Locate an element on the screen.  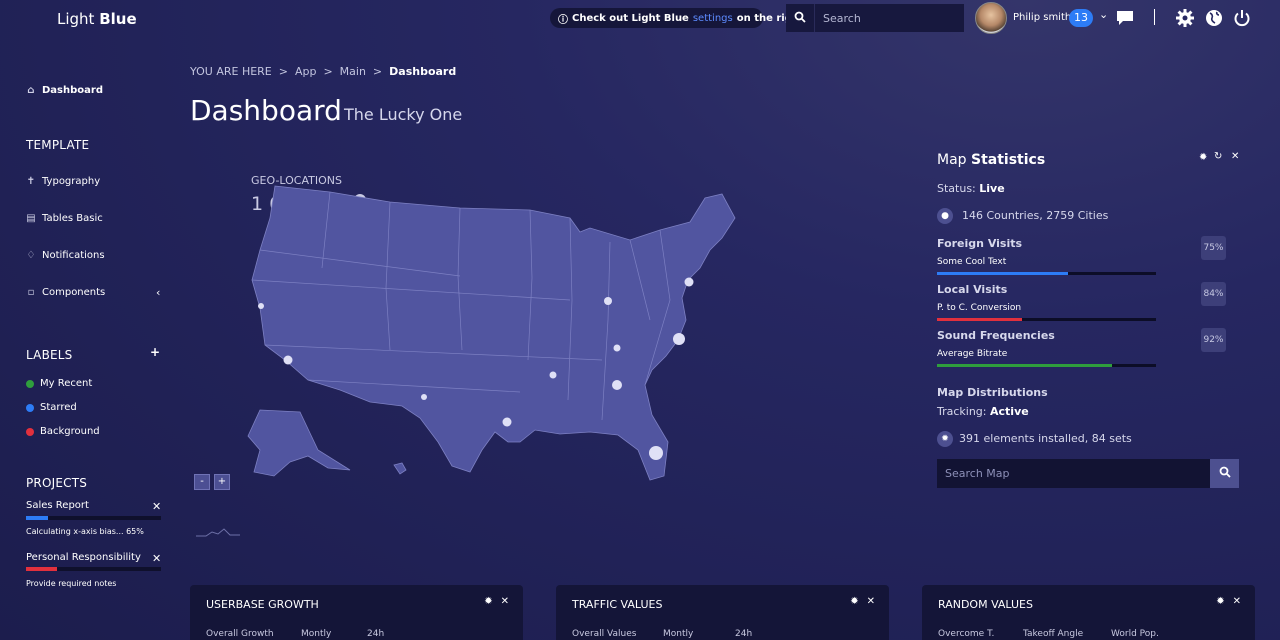
settings-link: settings is located at coordinates (713, 18).